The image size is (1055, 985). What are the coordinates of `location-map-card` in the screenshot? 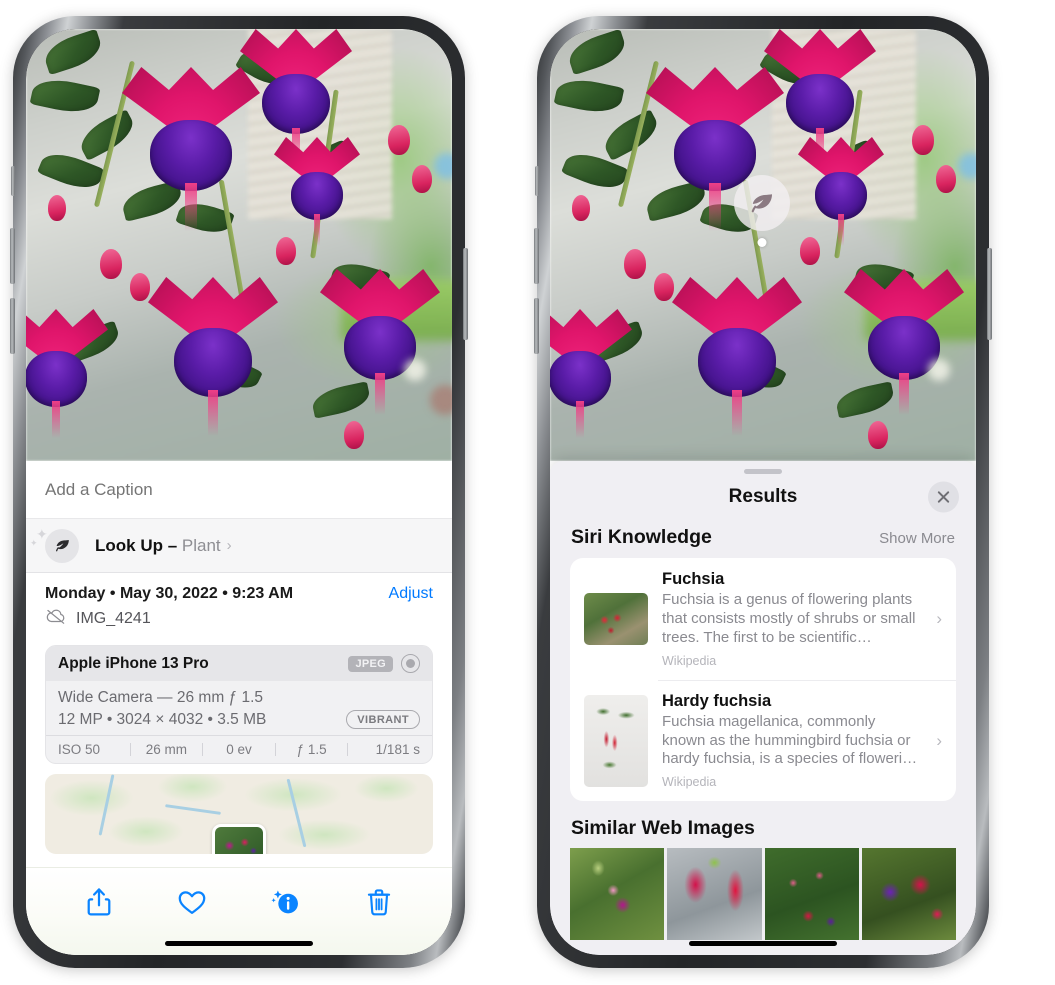 It's located at (239, 814).